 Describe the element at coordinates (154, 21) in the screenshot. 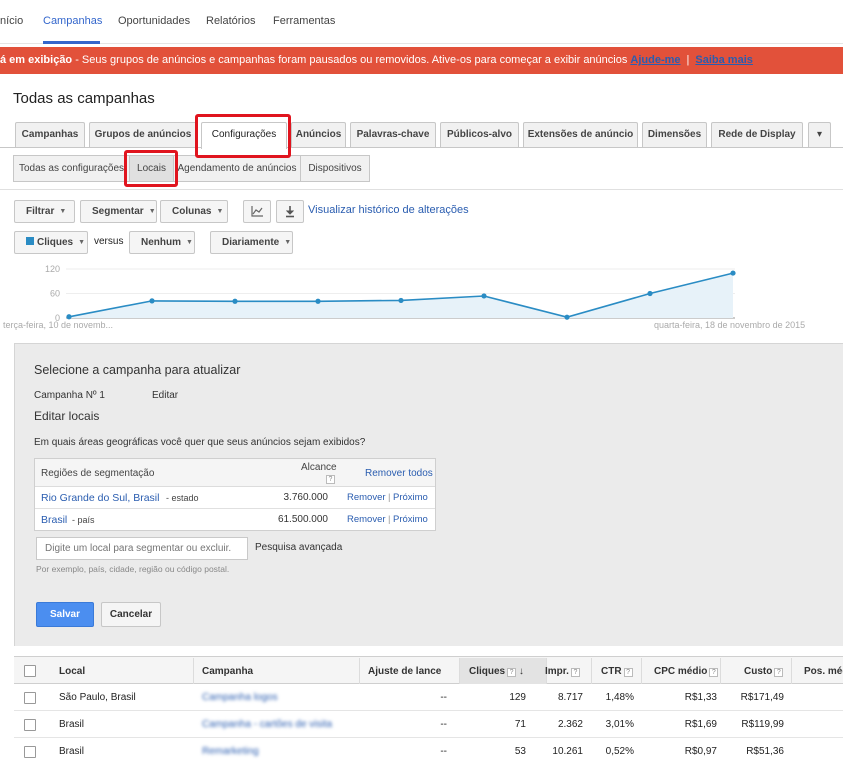

I see `nav-oportunidades: Oportunidades` at that location.